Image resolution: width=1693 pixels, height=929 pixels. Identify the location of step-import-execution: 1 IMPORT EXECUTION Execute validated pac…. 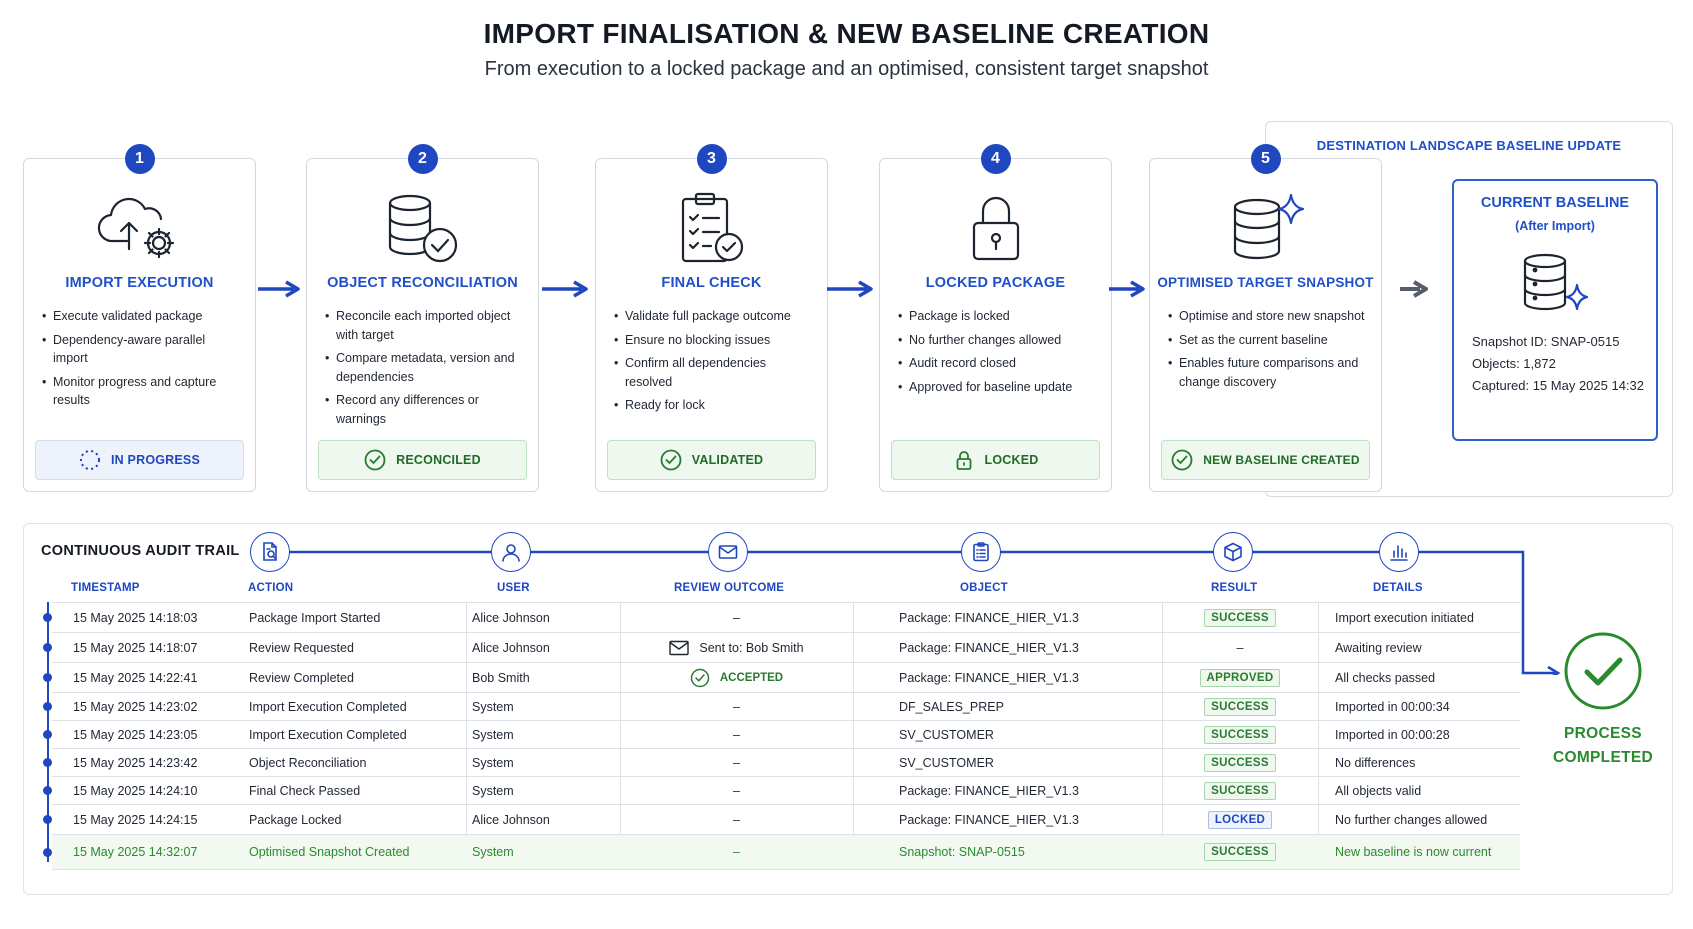
(139, 318).